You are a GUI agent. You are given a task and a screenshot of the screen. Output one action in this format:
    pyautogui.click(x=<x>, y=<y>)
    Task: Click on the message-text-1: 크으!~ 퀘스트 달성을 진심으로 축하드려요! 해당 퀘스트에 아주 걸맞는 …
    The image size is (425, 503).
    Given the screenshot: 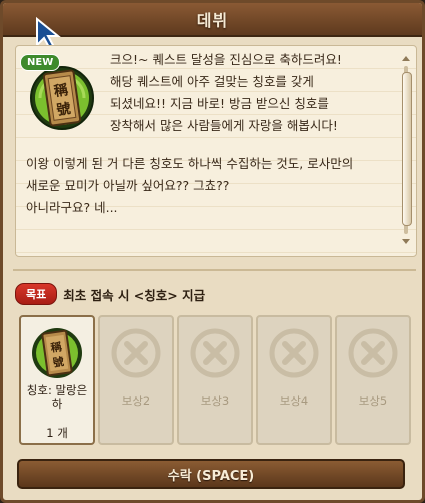 What is the action you would take?
    pyautogui.click(x=226, y=92)
    